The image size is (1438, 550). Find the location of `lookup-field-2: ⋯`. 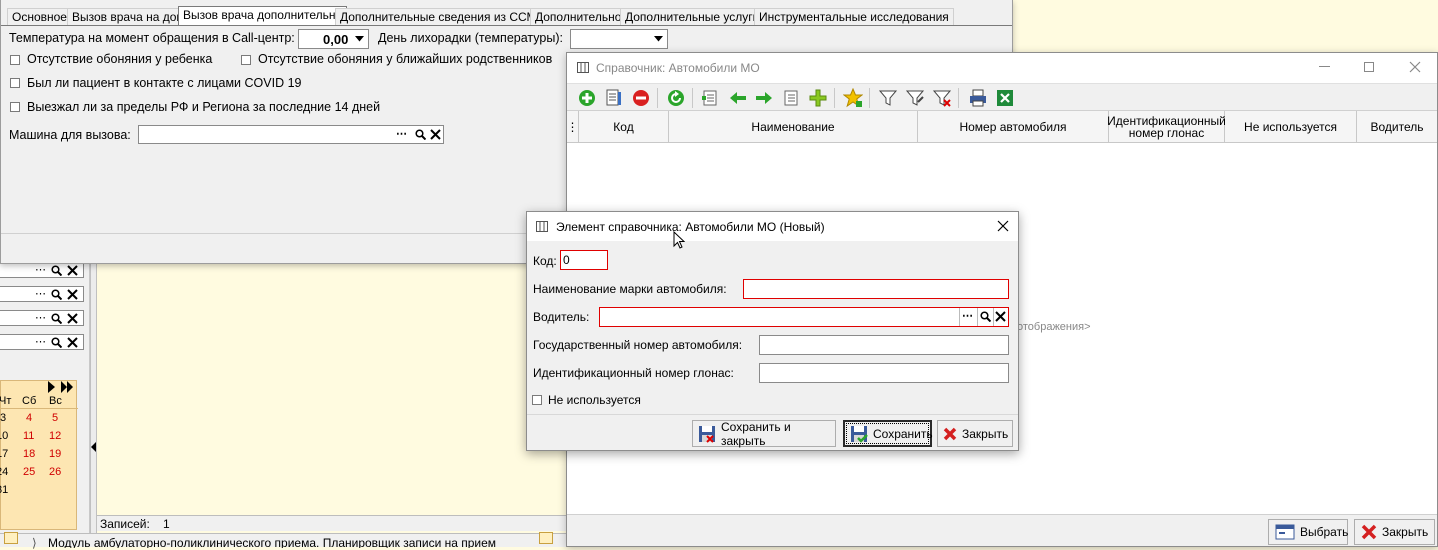

lookup-field-2: ⋯ is located at coordinates (42, 294).